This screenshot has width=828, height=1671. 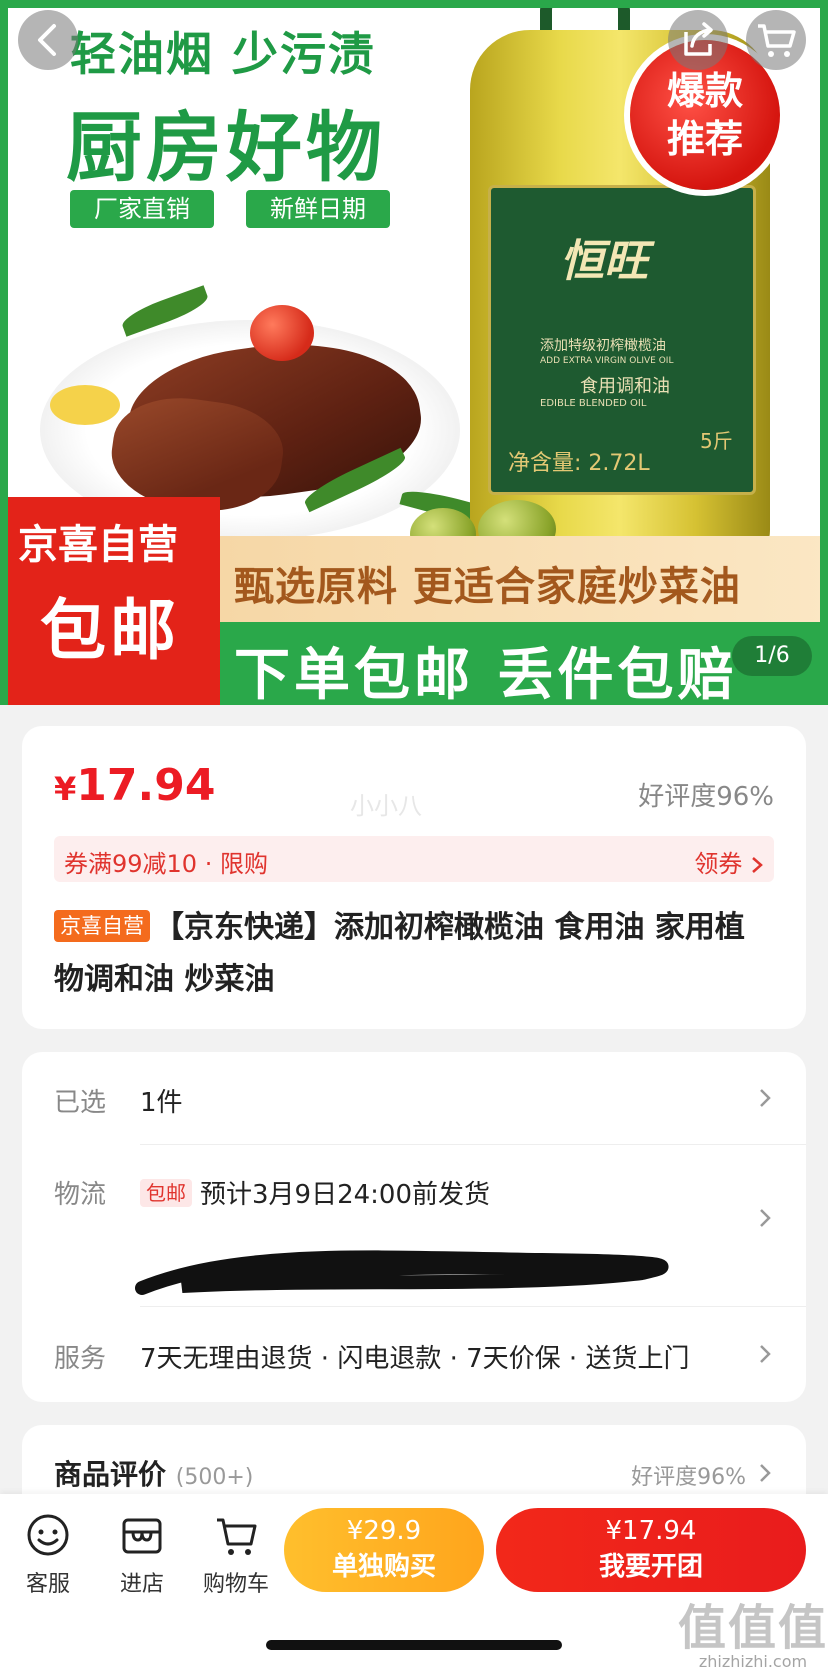 What do you see at coordinates (706, 797) in the screenshot?
I see `good-rate: 好评度96%` at bounding box center [706, 797].